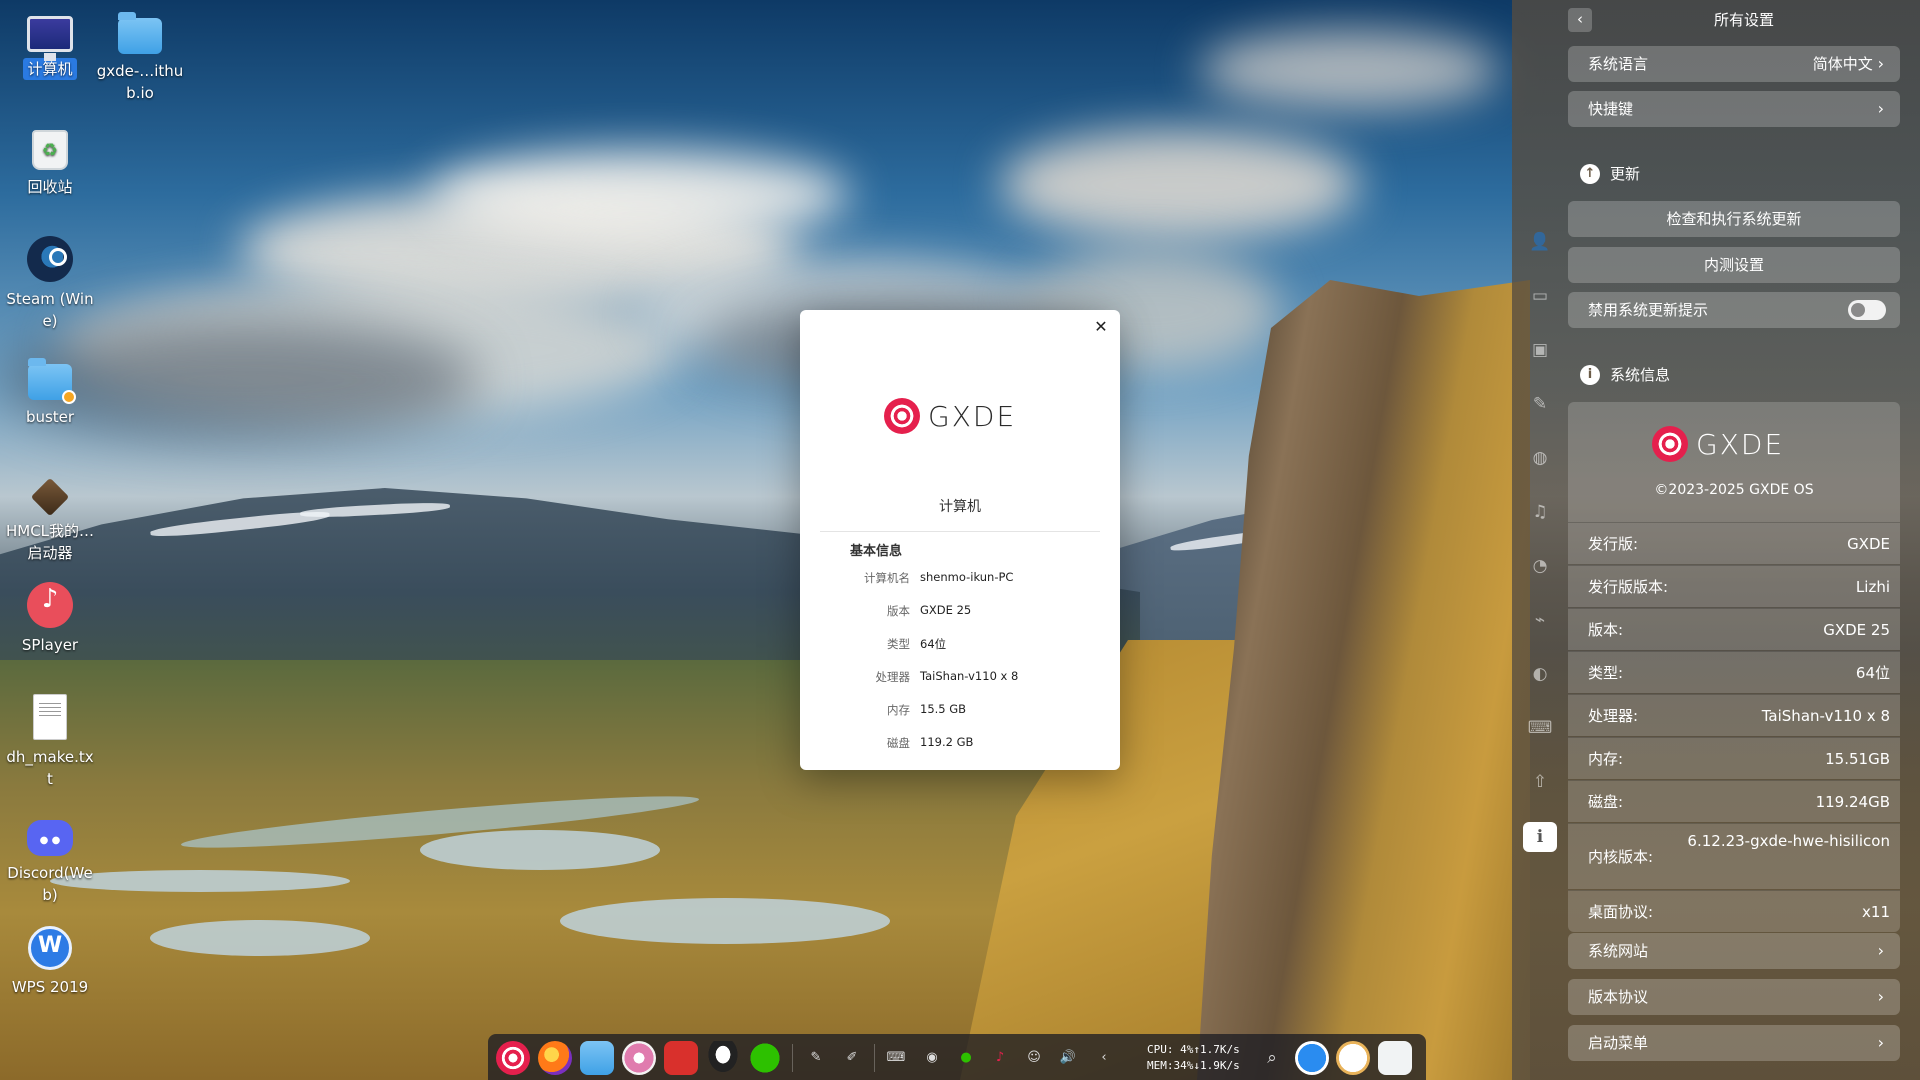  I want to click on power-icon: ⌁, so click(1540, 620).